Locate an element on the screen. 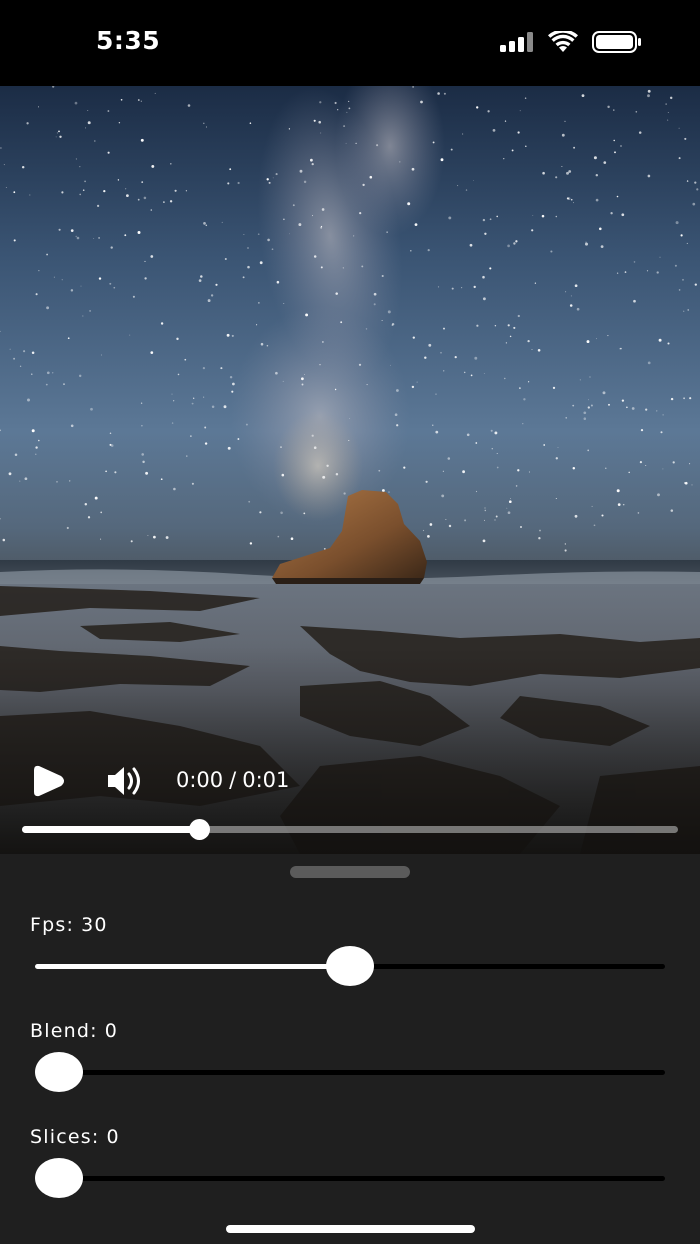 This screenshot has height=1244, width=700. play-button is located at coordinates (49, 781).